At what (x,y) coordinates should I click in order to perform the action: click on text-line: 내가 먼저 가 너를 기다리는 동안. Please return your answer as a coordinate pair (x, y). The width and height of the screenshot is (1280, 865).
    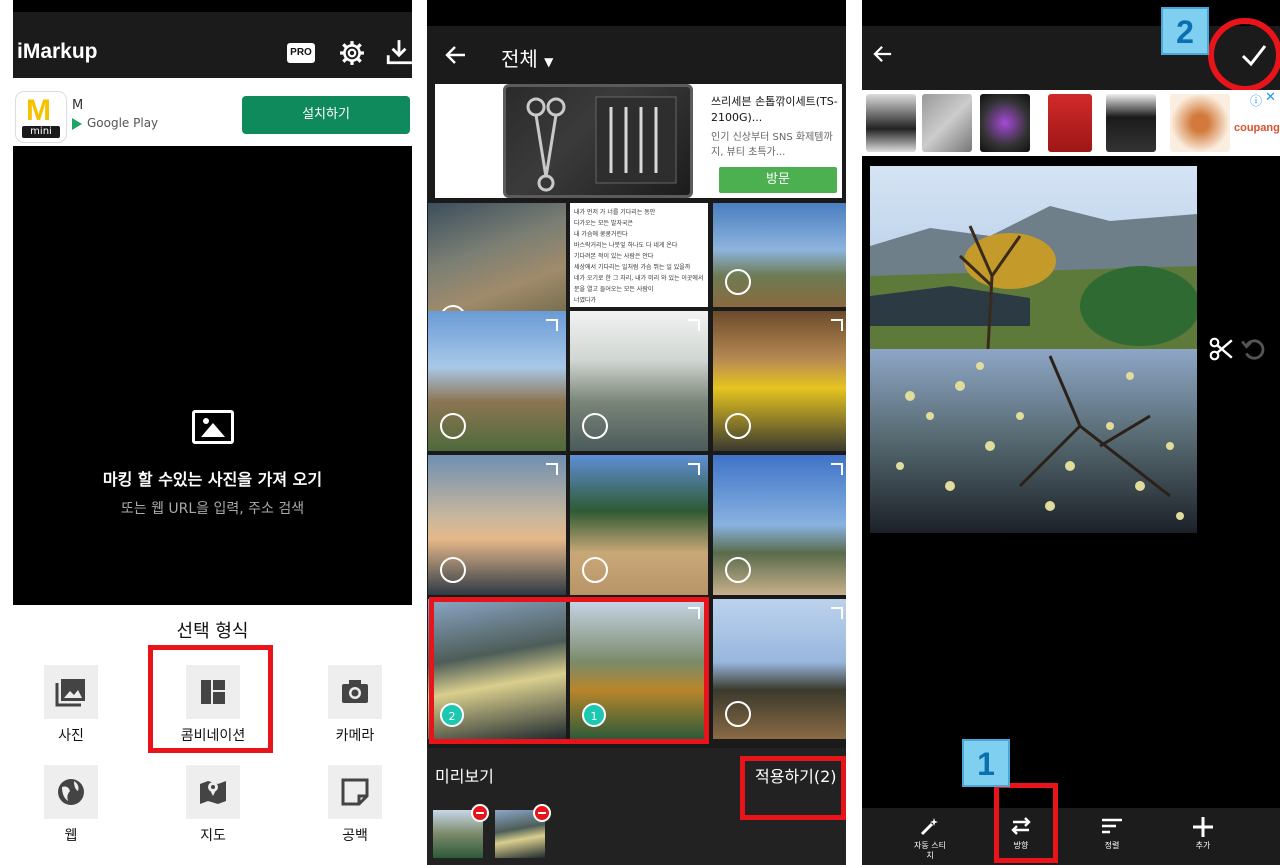
    Looking at the image, I should click on (615, 212).